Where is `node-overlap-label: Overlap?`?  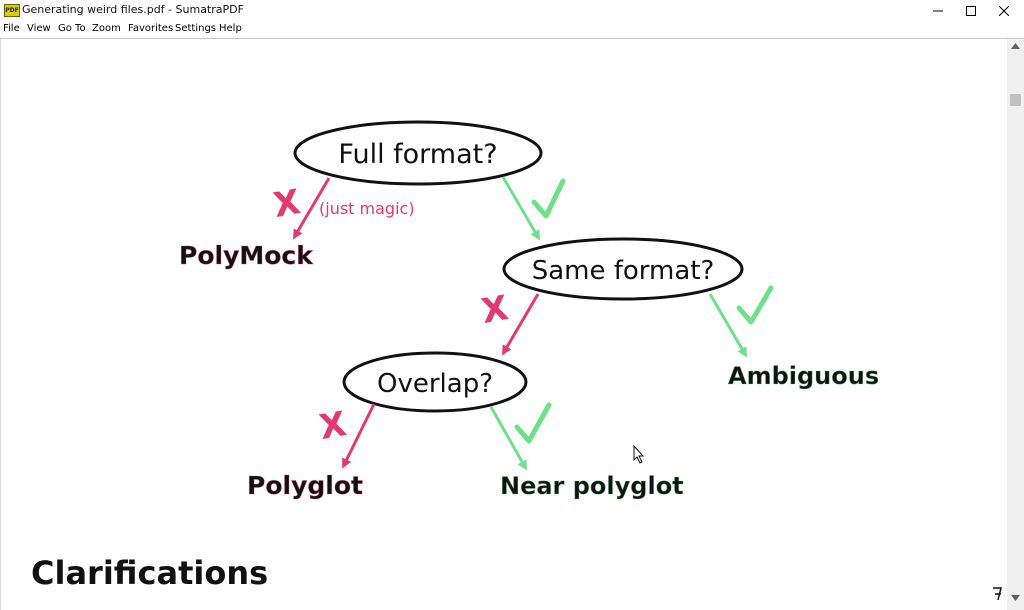 node-overlap-label: Overlap? is located at coordinates (435, 384).